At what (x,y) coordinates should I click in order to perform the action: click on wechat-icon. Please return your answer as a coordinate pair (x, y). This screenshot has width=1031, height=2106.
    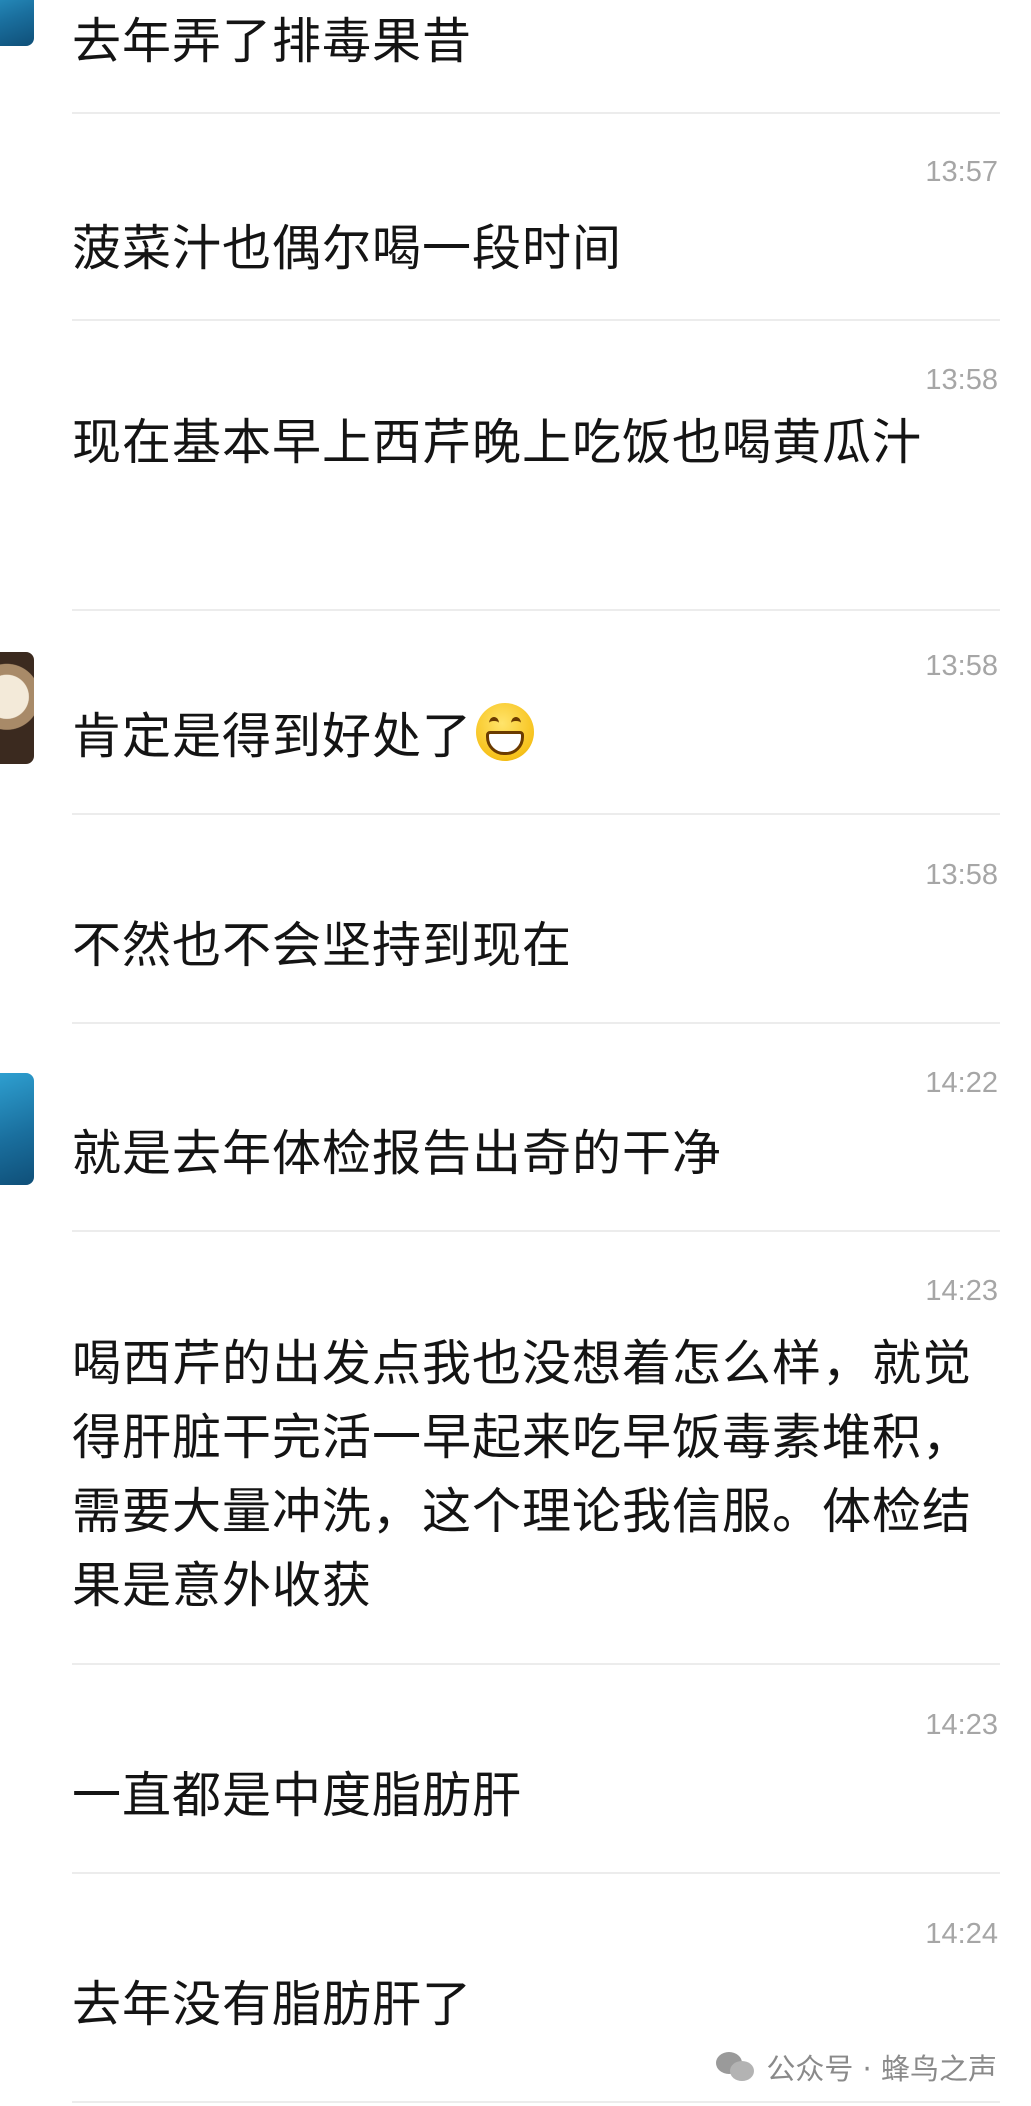
    Looking at the image, I should click on (736, 2067).